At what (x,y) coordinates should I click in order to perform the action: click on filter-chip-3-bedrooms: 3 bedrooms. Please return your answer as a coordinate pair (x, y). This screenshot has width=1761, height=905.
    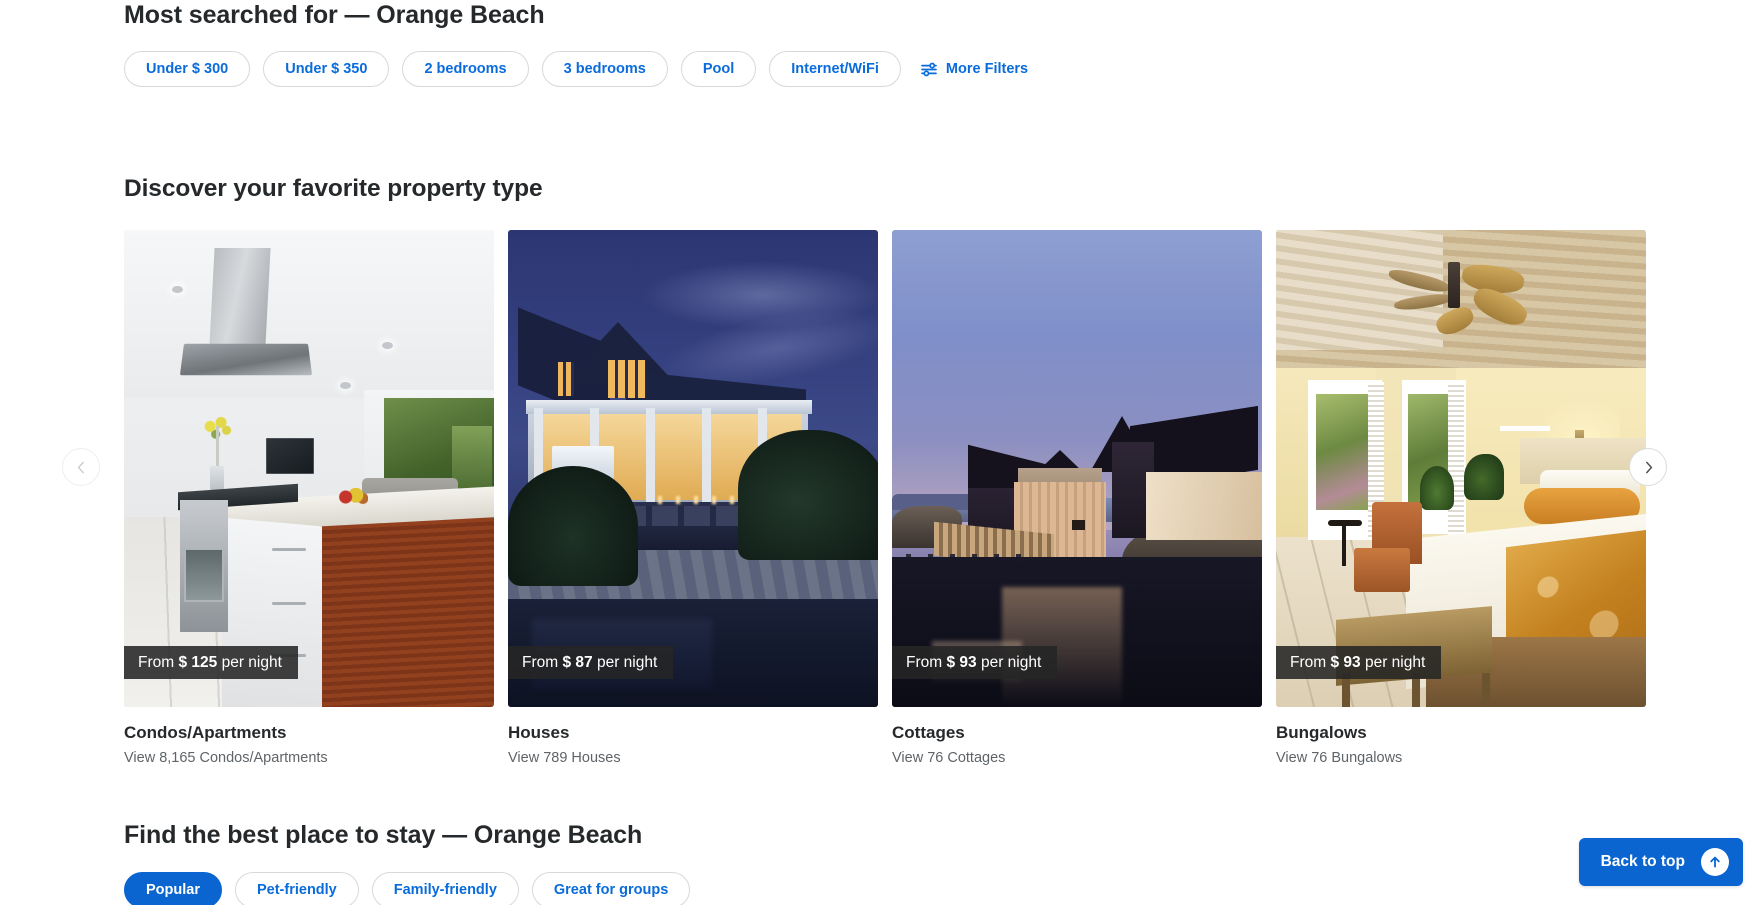
    Looking at the image, I should click on (604, 69).